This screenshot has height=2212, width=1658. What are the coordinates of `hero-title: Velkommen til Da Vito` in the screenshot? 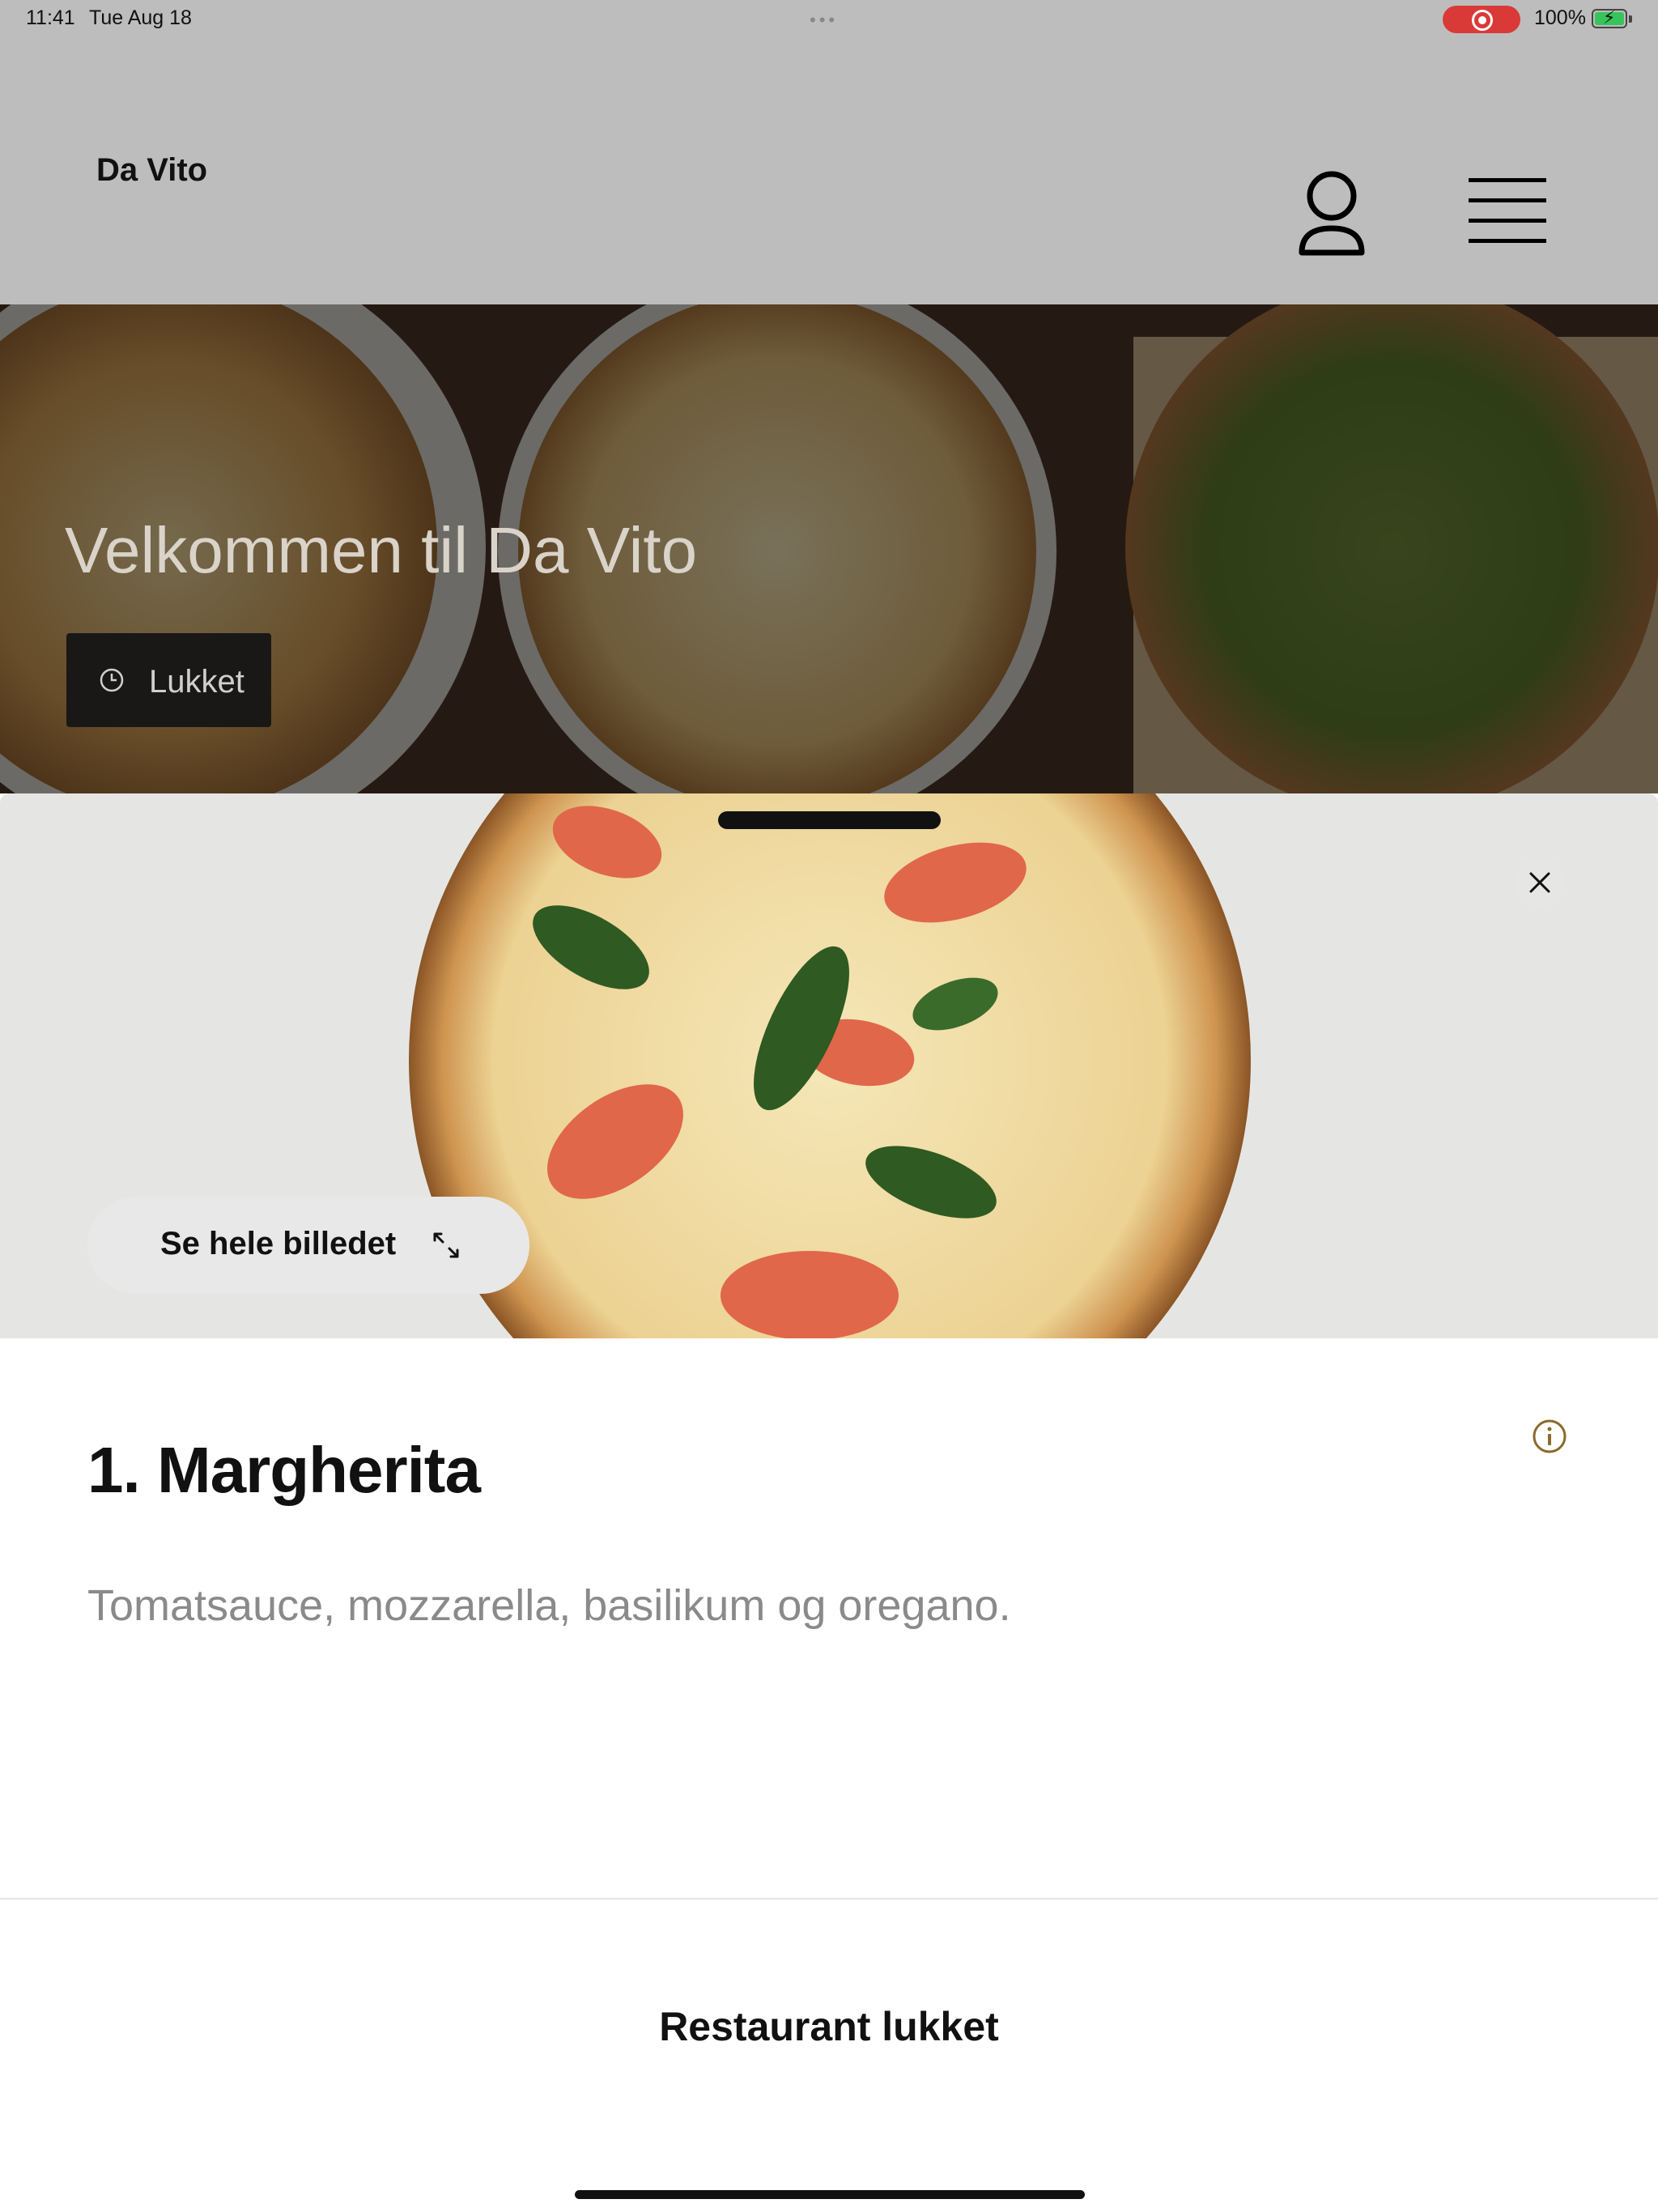 It's located at (381, 550).